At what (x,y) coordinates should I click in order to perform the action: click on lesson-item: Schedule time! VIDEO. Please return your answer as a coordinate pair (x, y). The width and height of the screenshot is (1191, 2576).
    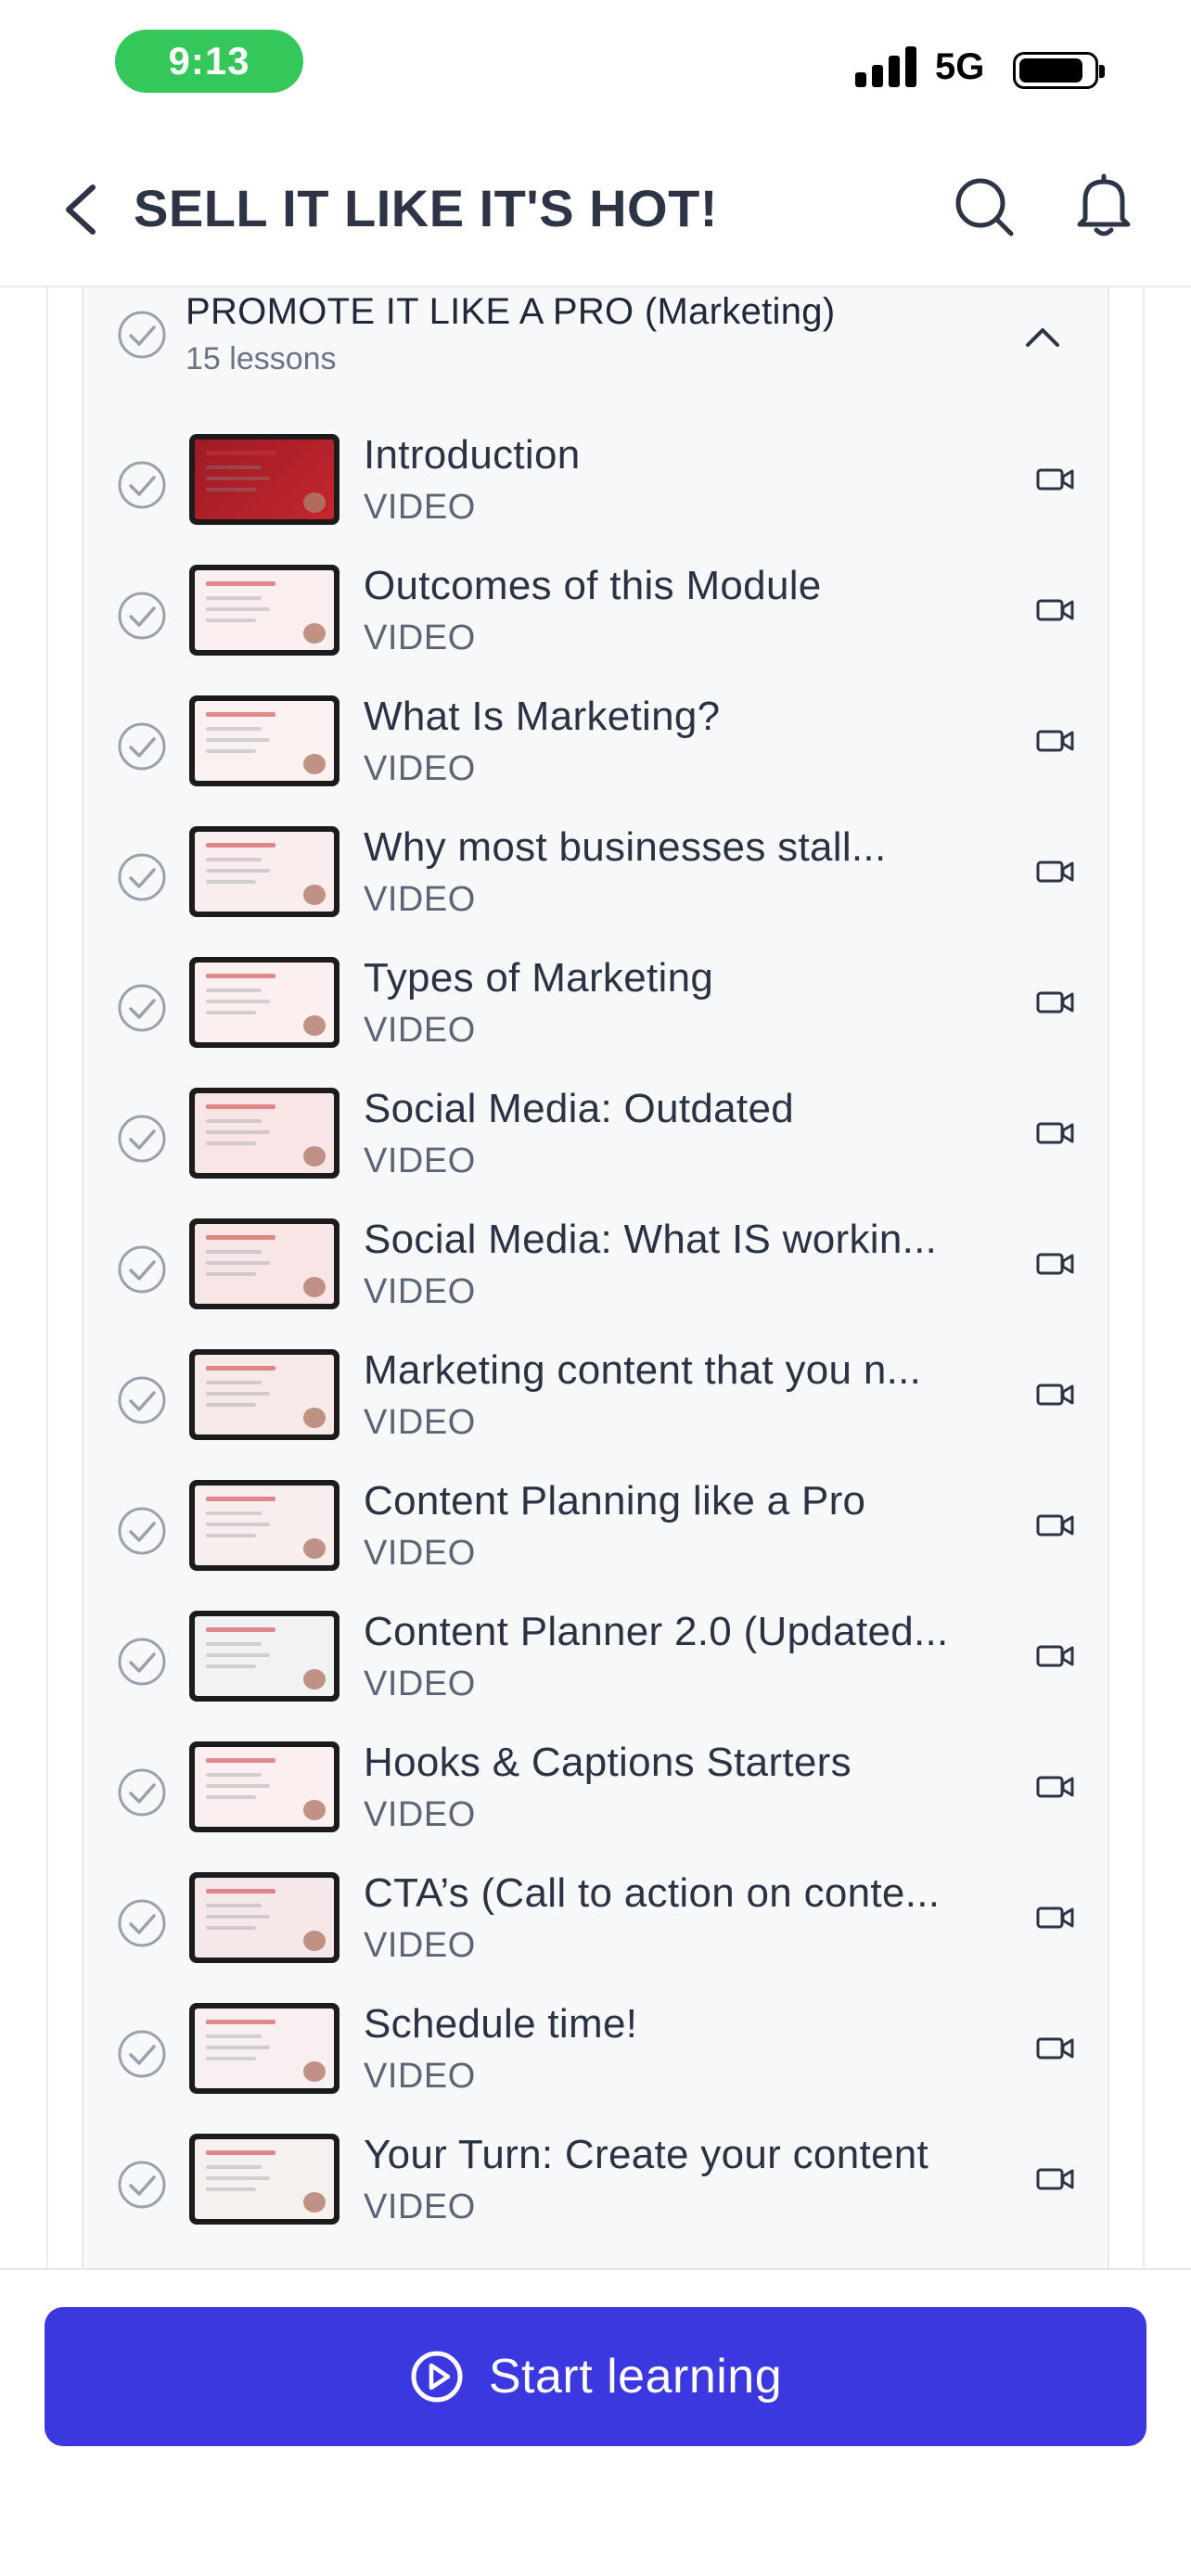
    Looking at the image, I should click on (597, 2048).